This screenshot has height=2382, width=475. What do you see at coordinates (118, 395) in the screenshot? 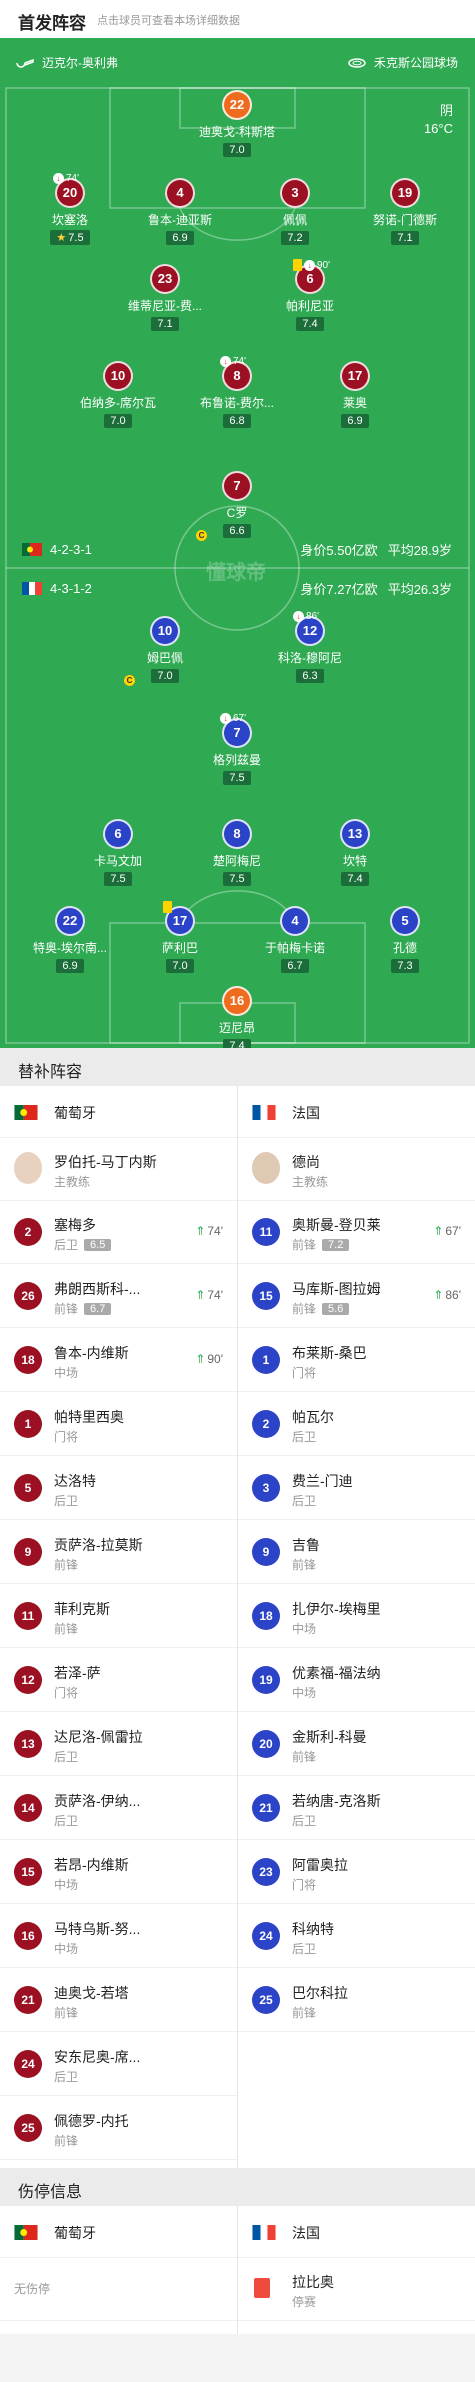
I see `home-player: 10 伯纳多-席尔瓦 7.0` at bounding box center [118, 395].